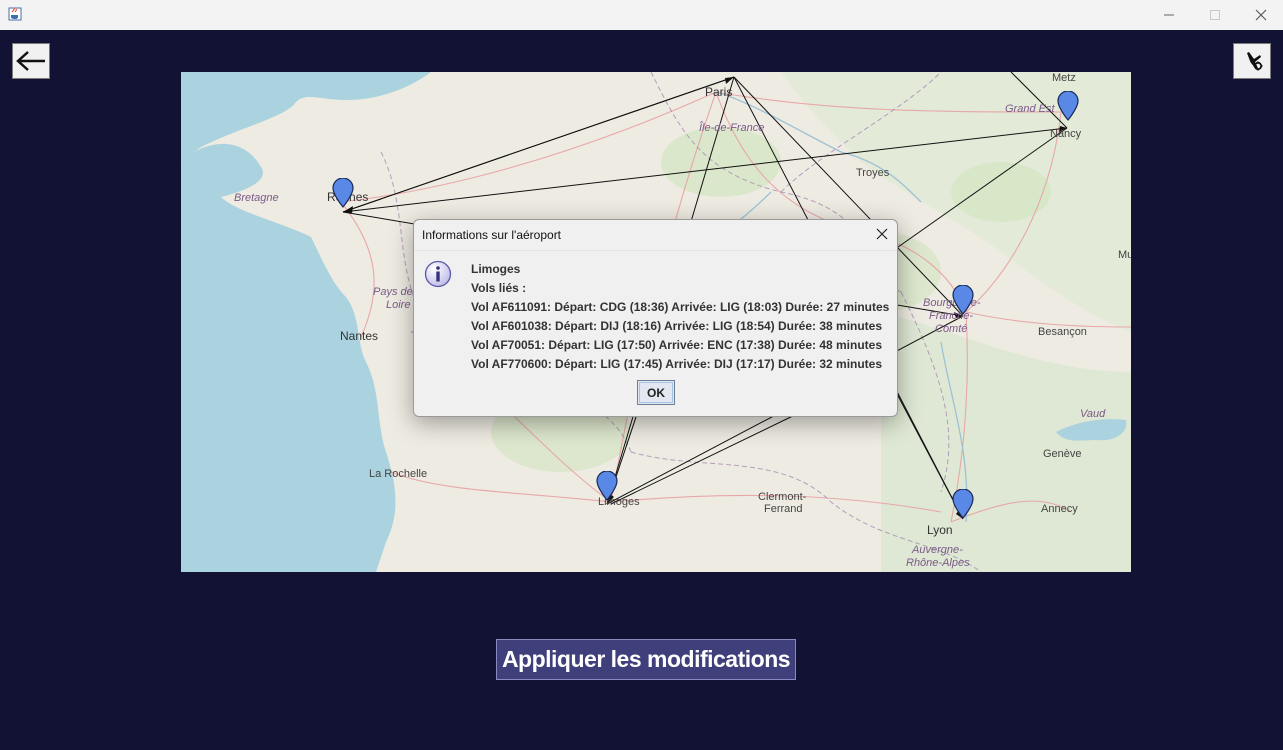 This screenshot has height=750, width=1283. What do you see at coordinates (641, 15) in the screenshot?
I see `window-titlebar` at bounding box center [641, 15].